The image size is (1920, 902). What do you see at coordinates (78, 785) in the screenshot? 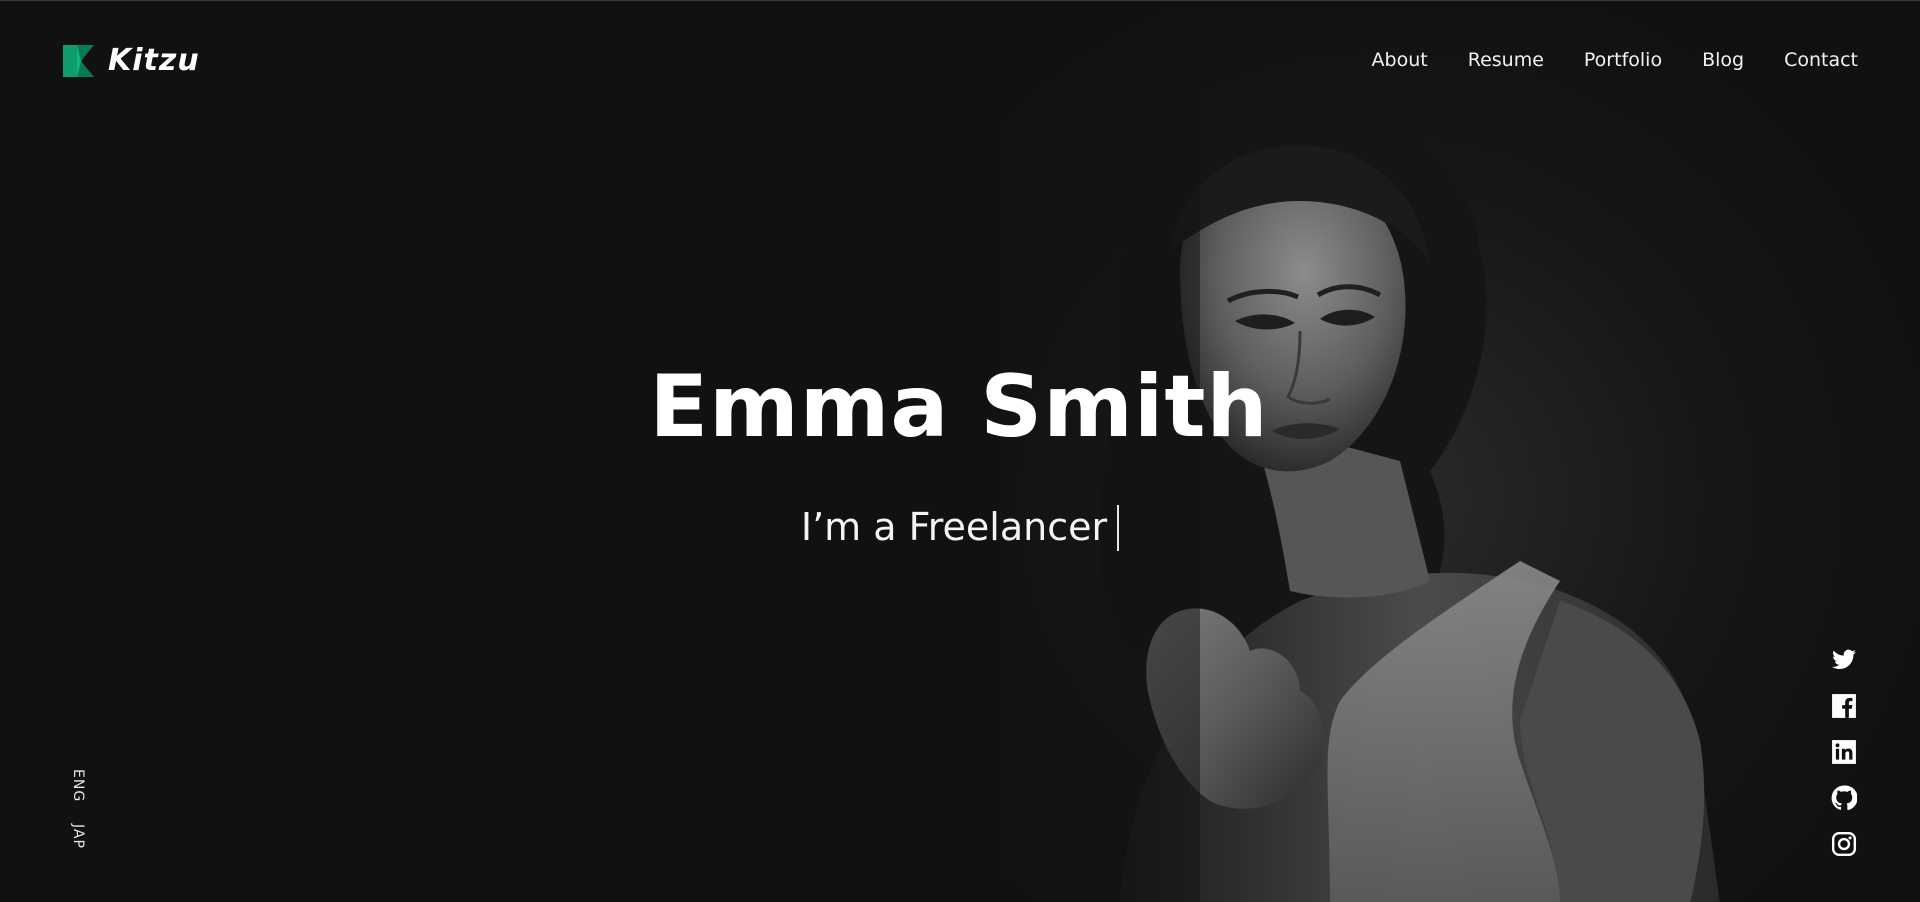
I see `language-eng: ENG` at bounding box center [78, 785].